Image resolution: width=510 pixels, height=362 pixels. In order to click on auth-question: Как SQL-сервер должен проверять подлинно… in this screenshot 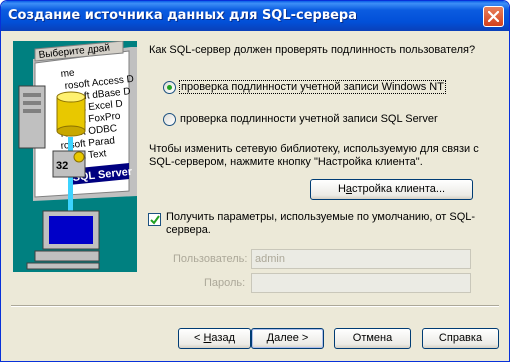, I will do `click(312, 50)`.